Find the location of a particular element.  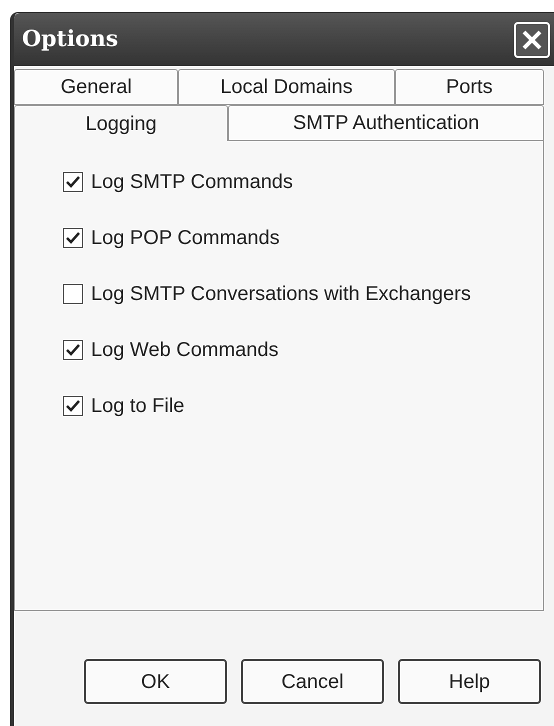

tab: Ports is located at coordinates (469, 87).